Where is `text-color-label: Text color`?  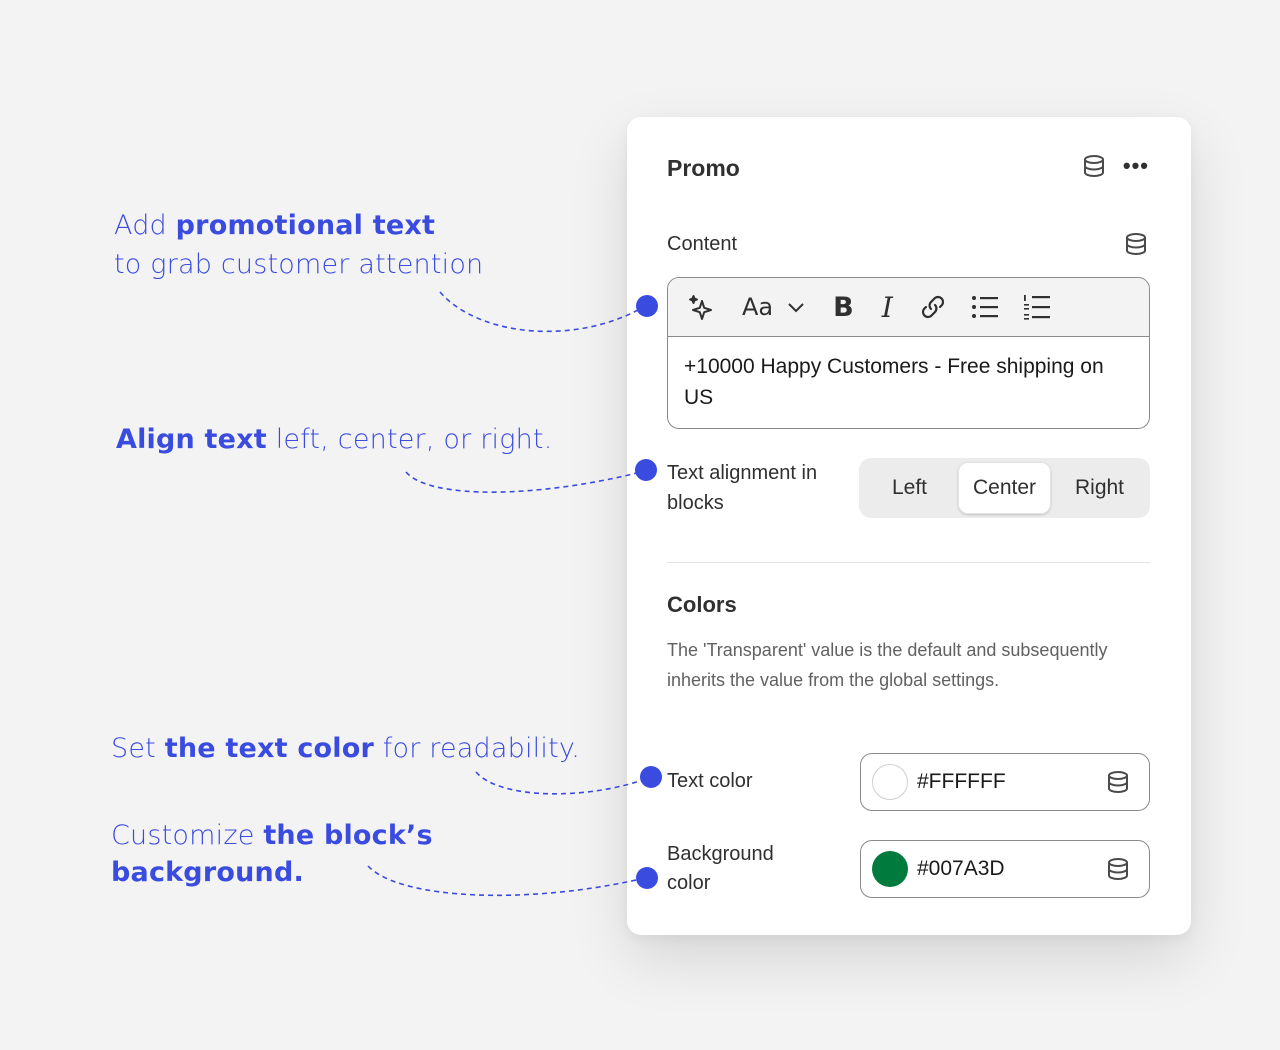
text-color-label: Text color is located at coordinates (710, 781).